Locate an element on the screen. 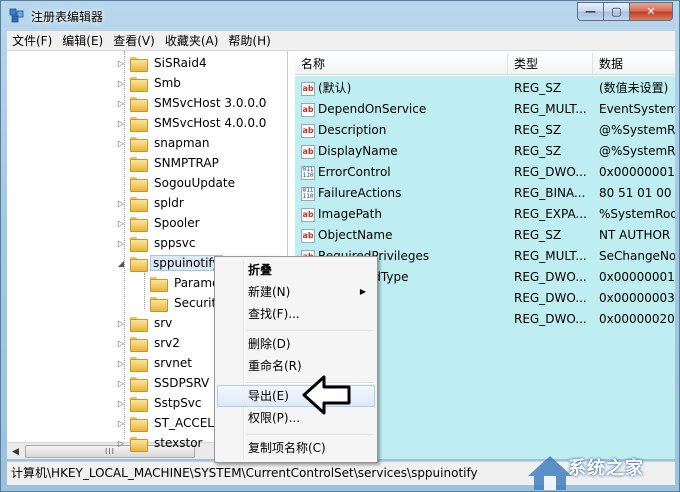  value-name-cell: ab Description is located at coordinates (343, 130).